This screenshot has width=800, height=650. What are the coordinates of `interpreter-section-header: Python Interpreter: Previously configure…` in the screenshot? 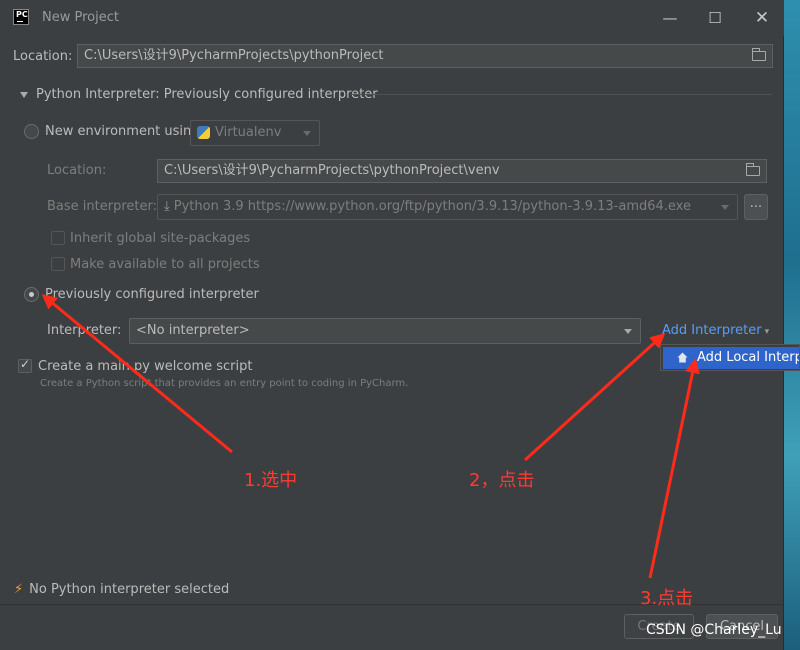 It's located at (207, 94).